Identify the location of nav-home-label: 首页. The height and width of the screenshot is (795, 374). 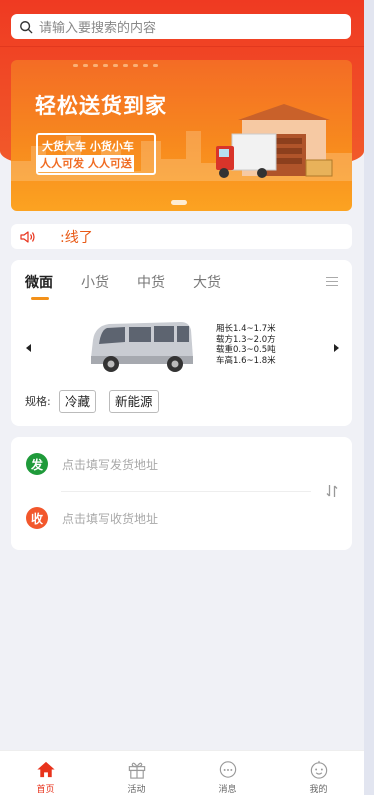
(45, 790).